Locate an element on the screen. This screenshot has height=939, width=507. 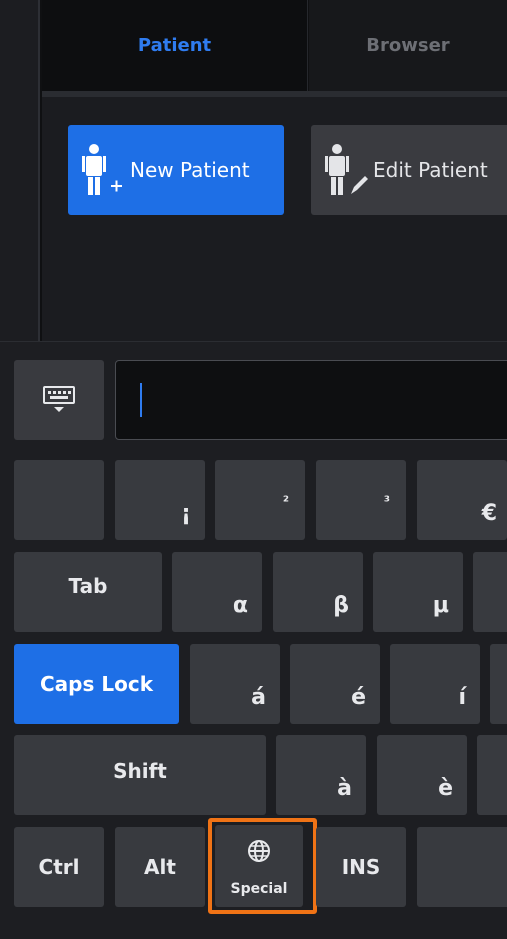
key-label: ² is located at coordinates (285, 502).